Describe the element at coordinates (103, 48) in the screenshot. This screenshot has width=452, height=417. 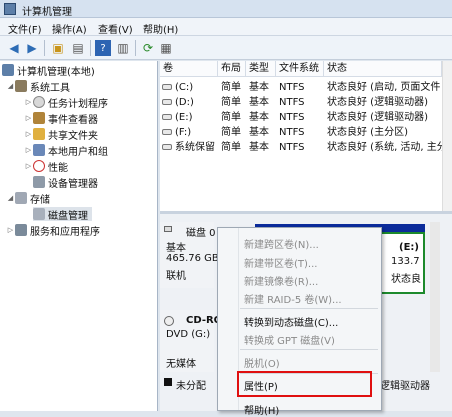
I see `help-icon: ?` at that location.